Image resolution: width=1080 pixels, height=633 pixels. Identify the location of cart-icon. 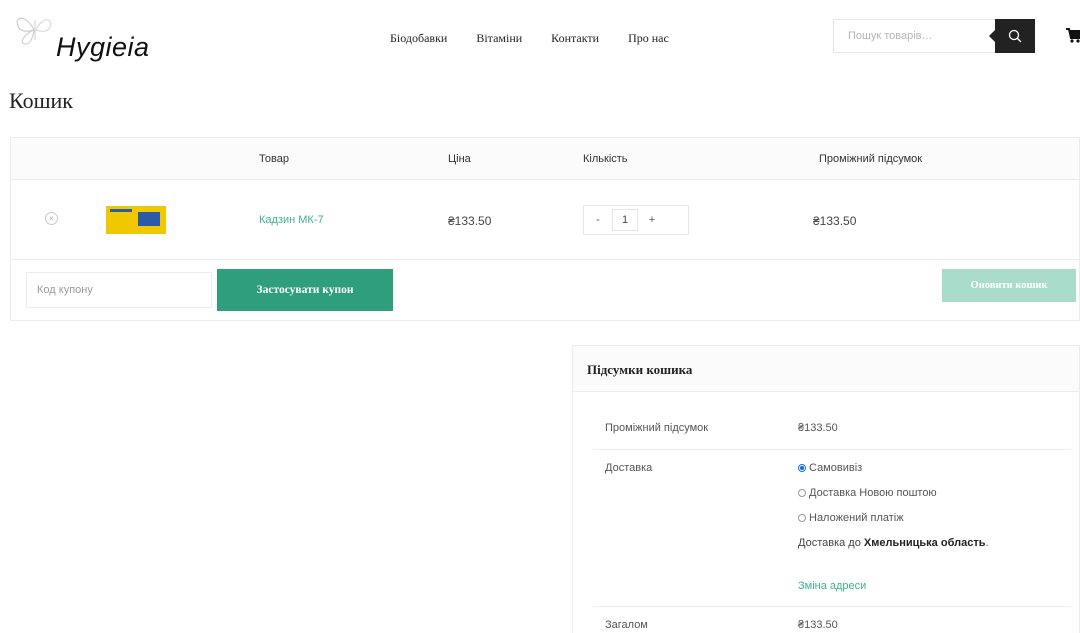
(1073, 35).